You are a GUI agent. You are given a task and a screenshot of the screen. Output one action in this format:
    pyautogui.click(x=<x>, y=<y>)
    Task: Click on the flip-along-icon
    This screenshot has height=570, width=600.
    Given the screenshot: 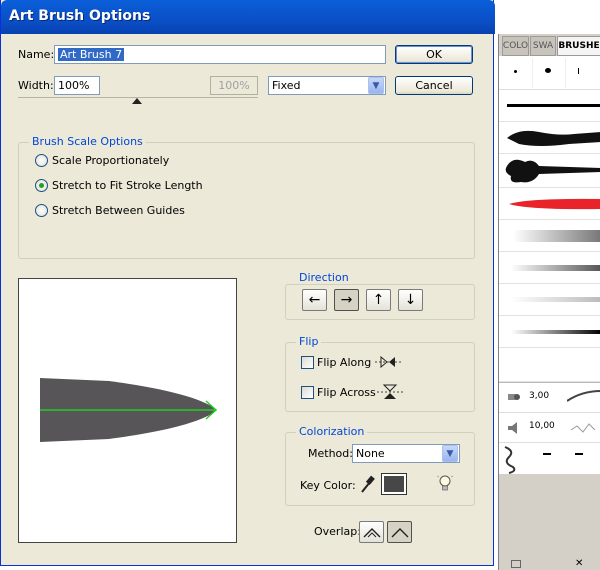 What is the action you would take?
    pyautogui.click(x=388, y=362)
    